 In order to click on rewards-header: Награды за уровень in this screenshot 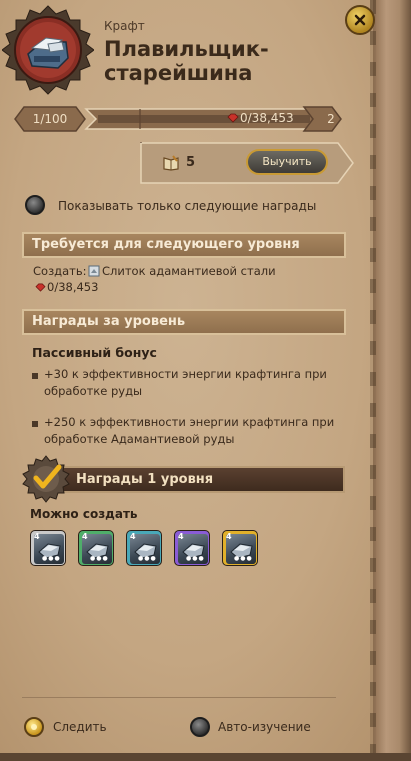, I will do `click(184, 322)`.